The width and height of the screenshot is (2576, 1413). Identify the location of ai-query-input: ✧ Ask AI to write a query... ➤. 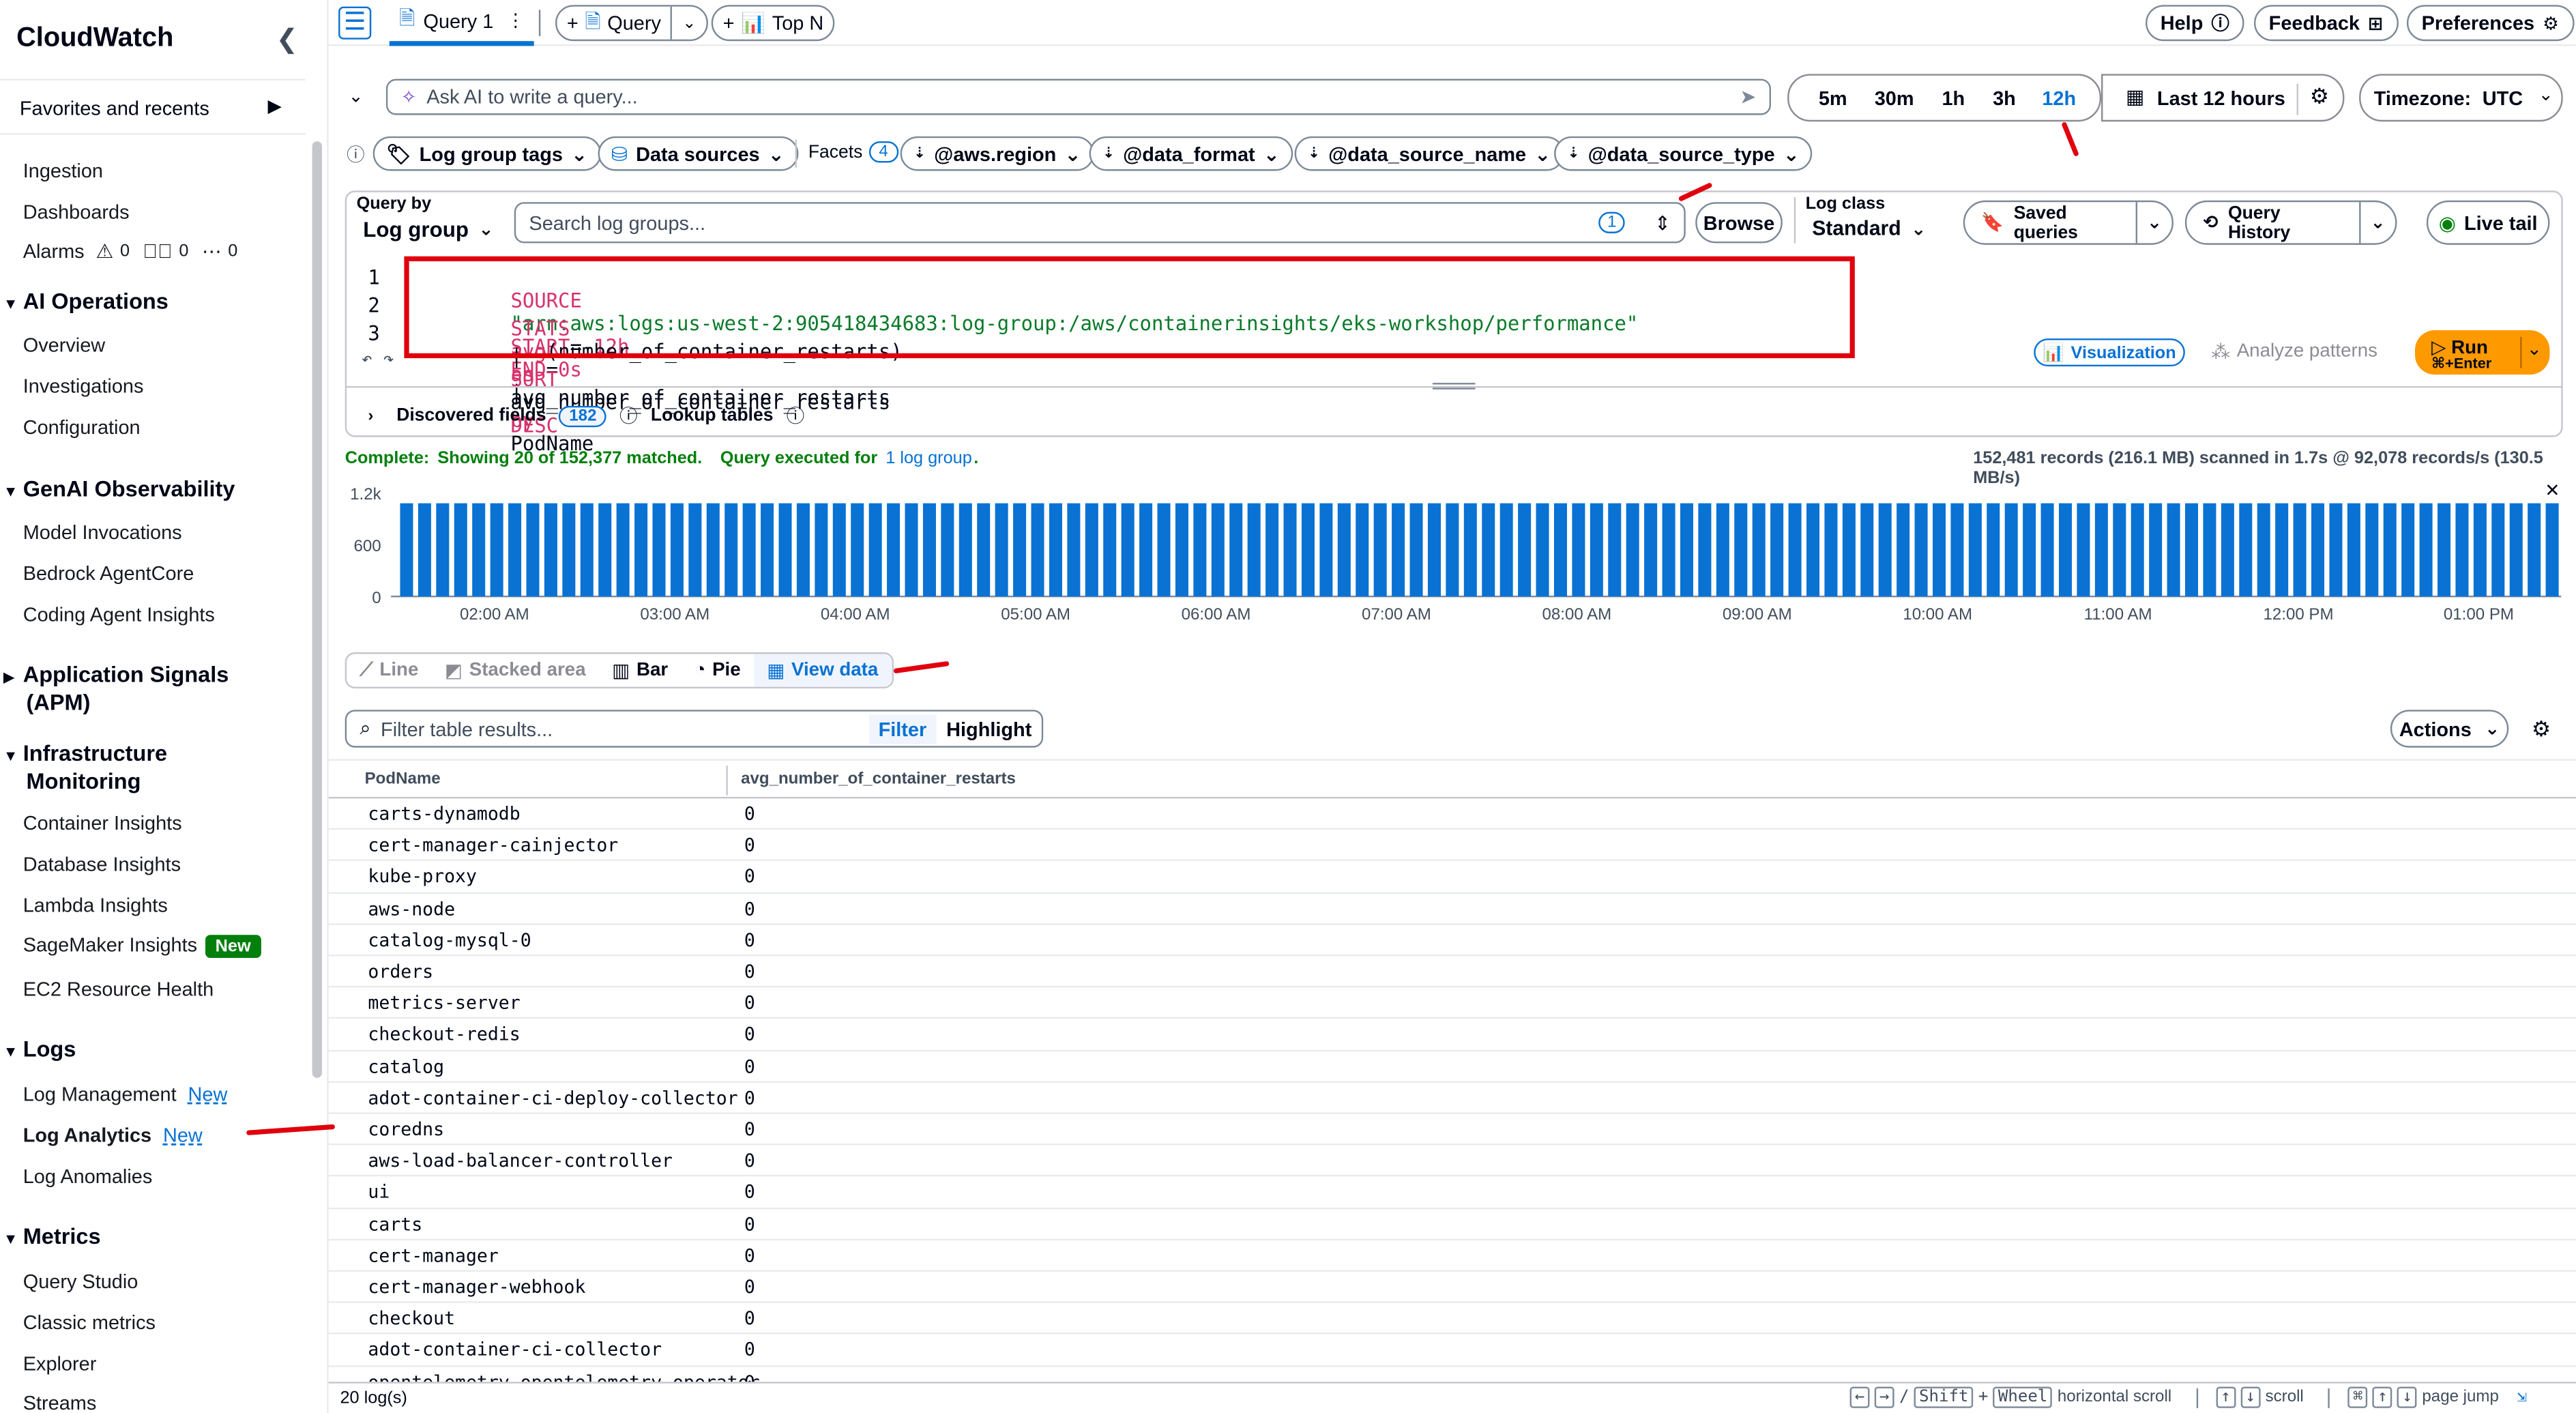
(1078, 97).